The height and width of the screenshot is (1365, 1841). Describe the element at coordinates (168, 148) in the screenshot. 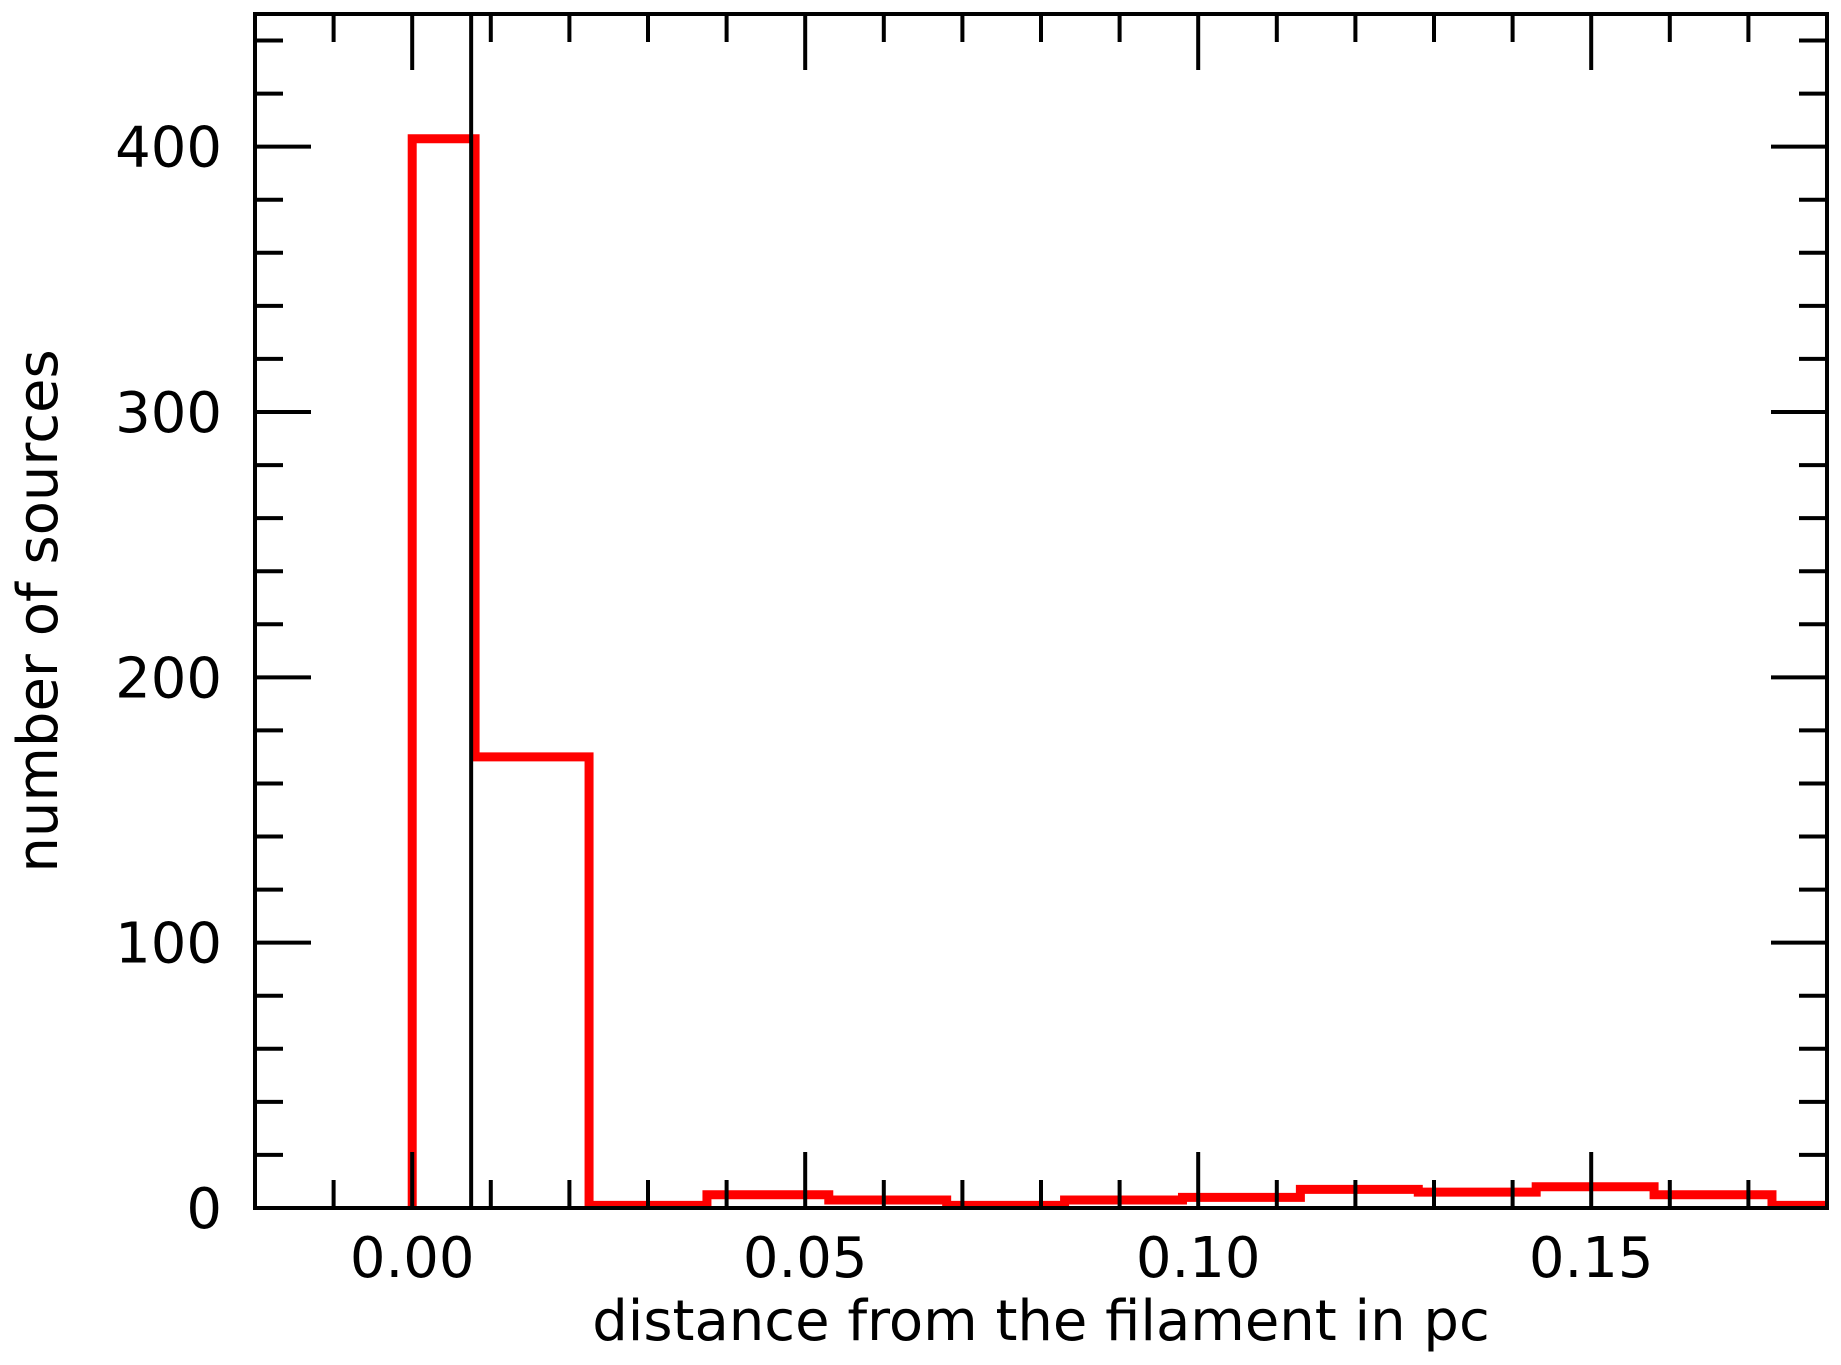

I see `y-tick-label: 400` at that location.